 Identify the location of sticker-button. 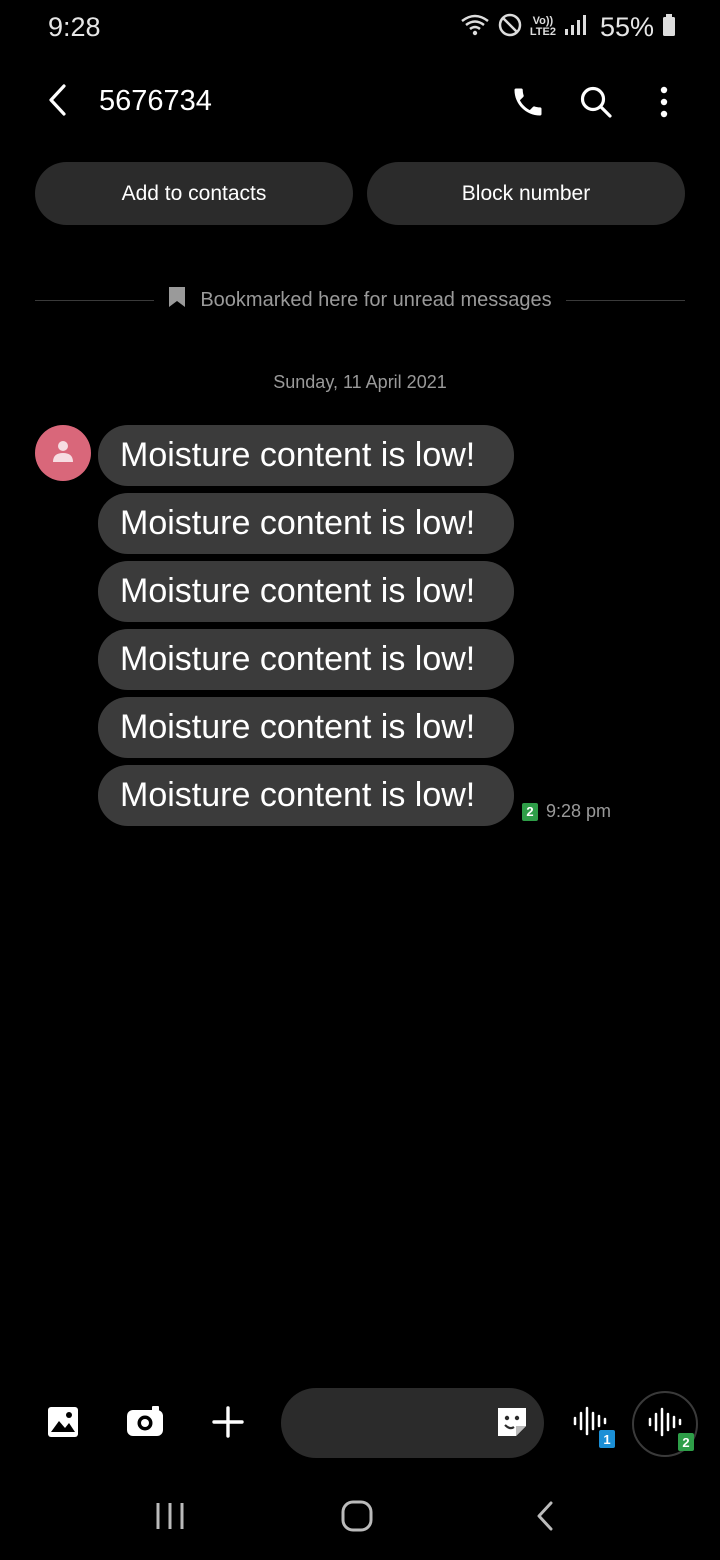
(512, 1424).